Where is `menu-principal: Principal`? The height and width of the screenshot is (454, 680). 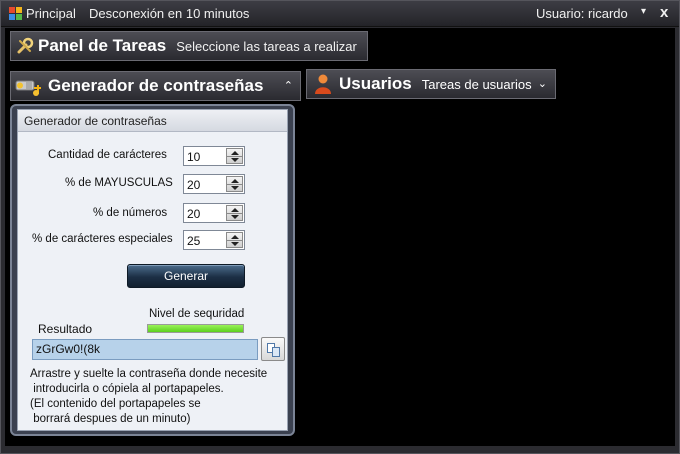
menu-principal: Principal is located at coordinates (42, 13).